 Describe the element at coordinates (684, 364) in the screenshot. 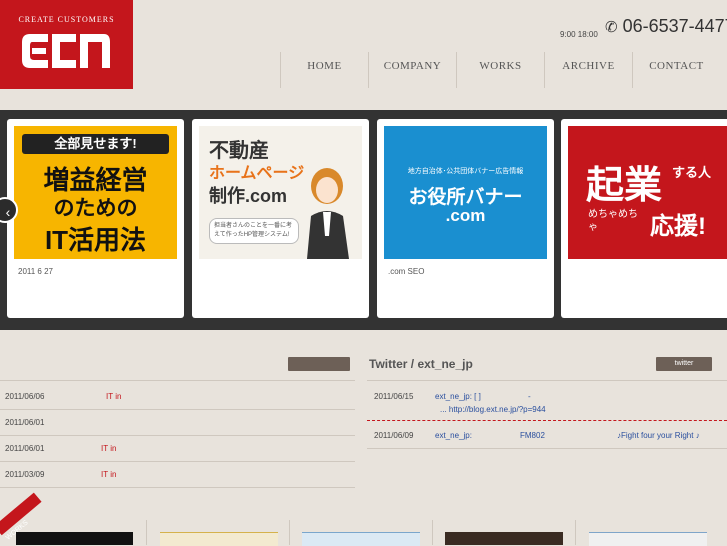

I see `twitter-button: twitter` at that location.